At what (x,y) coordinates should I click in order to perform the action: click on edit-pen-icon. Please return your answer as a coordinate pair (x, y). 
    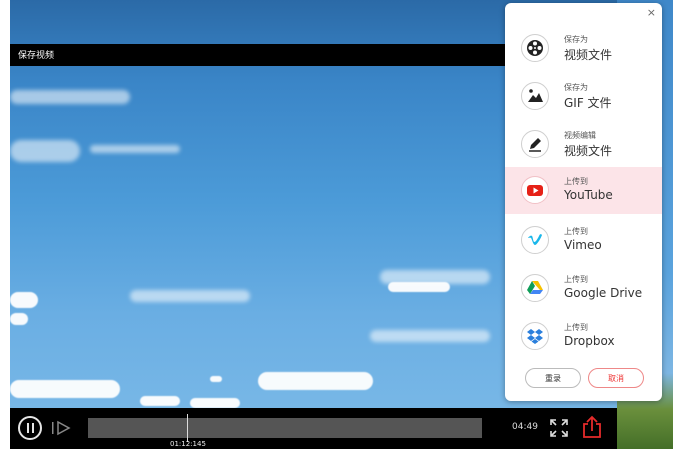
    Looking at the image, I should click on (535, 144).